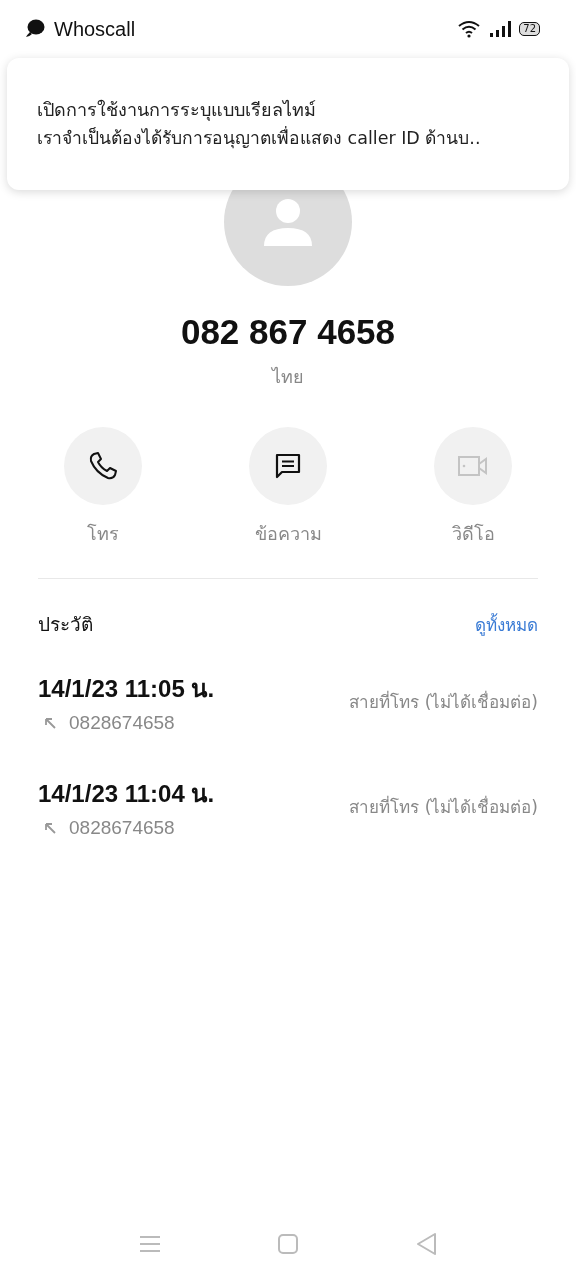 Image resolution: width=576 pixels, height=1280 pixels. What do you see at coordinates (506, 624) in the screenshot?
I see `view-all-link: ดูทั้งหมด` at bounding box center [506, 624].